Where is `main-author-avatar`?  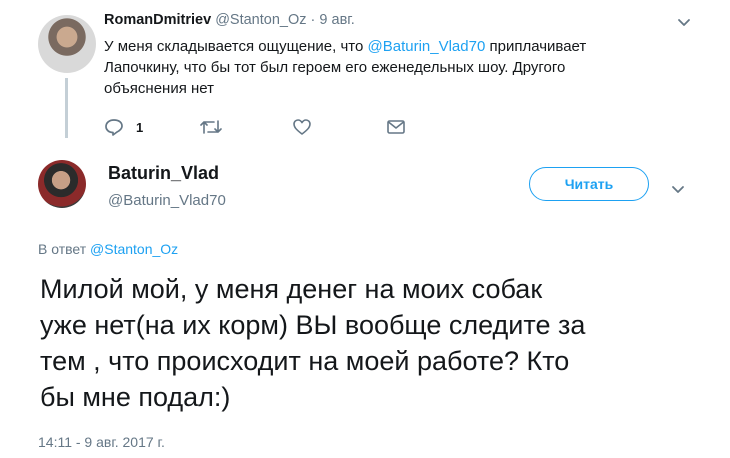 main-author-avatar is located at coordinates (62, 184).